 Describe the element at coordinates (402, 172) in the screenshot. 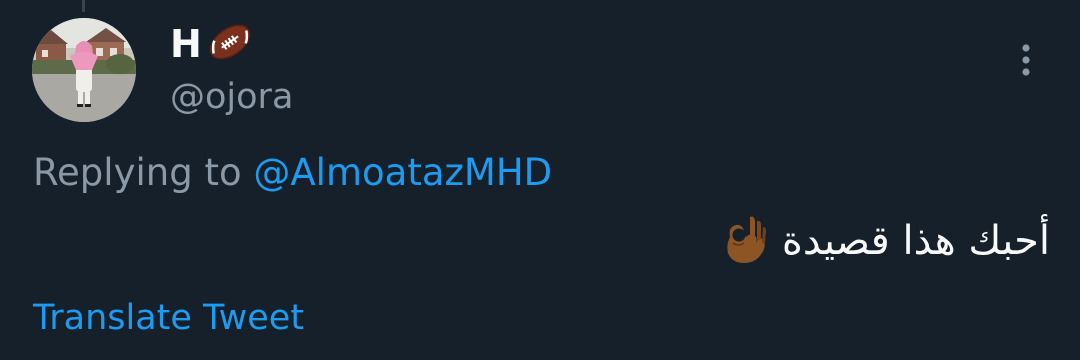

I see `mention-link: @AlmoatazMHD` at that location.